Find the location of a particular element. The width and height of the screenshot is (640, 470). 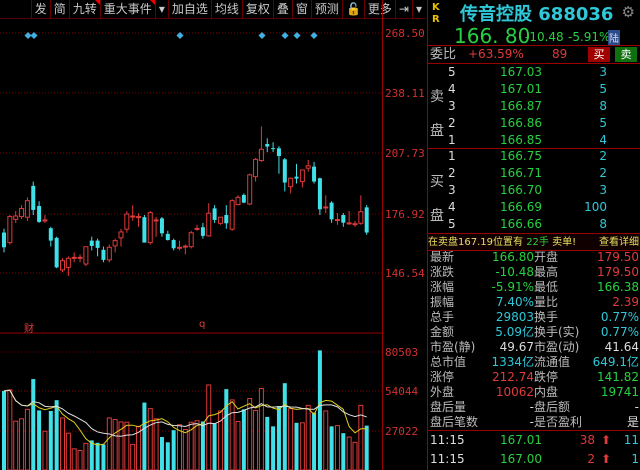

price-axis-label: 146.54 is located at coordinates (405, 273).